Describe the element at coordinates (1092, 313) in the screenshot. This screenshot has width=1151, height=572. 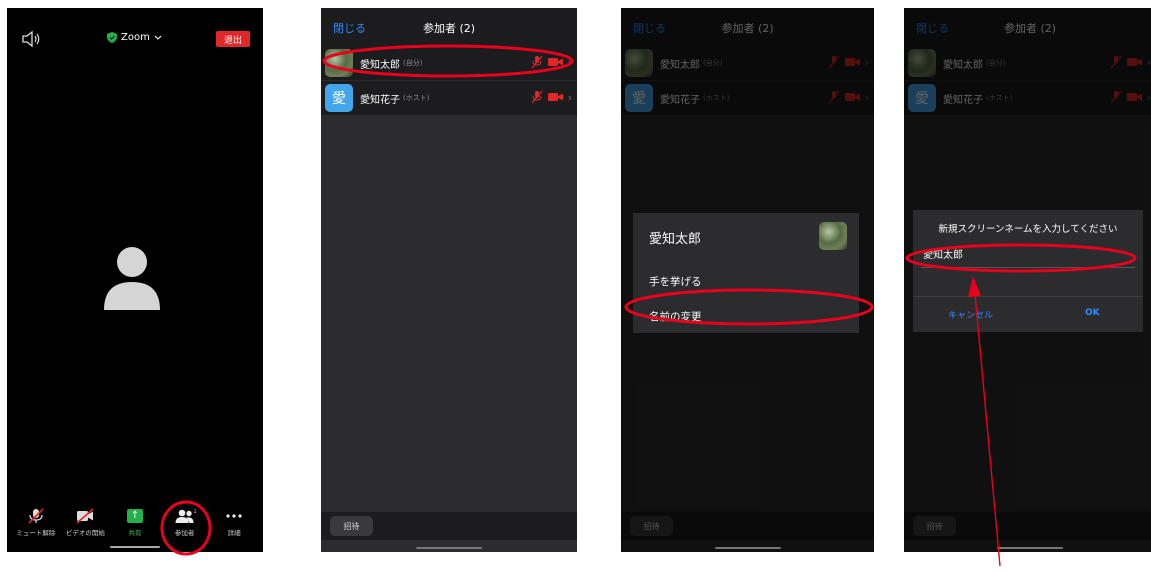
I see `ok-button: OK` at that location.